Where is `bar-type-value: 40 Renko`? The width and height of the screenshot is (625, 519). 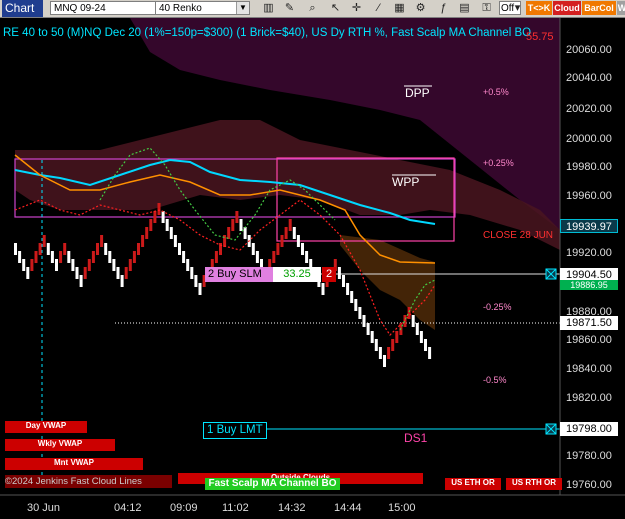 bar-type-value: 40 Renko is located at coordinates (180, 8).